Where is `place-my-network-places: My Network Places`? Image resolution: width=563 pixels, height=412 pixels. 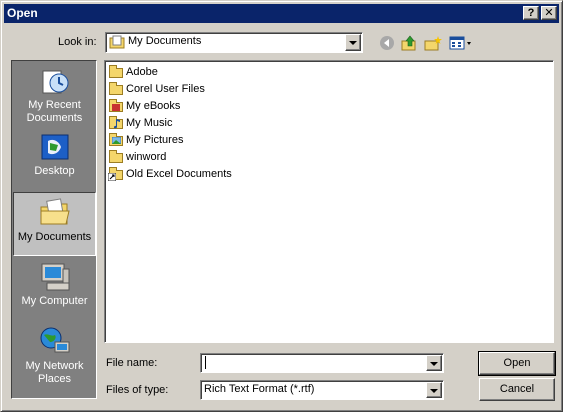
place-my-network-places: My Network Places is located at coordinates (54, 357).